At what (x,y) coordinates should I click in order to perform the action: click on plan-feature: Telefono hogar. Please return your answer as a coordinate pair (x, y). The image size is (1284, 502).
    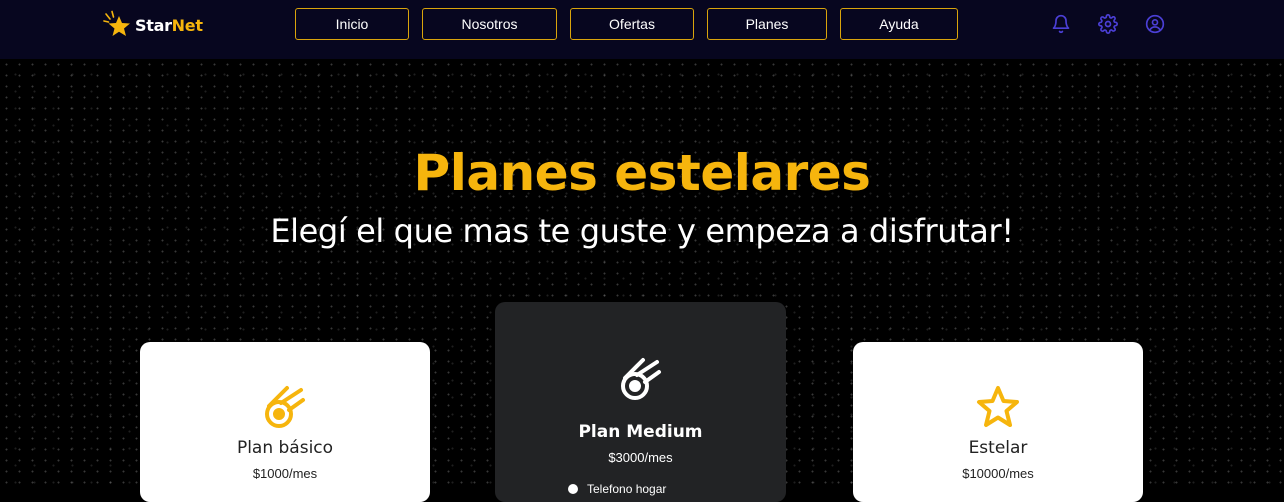
    Looking at the image, I should click on (617, 489).